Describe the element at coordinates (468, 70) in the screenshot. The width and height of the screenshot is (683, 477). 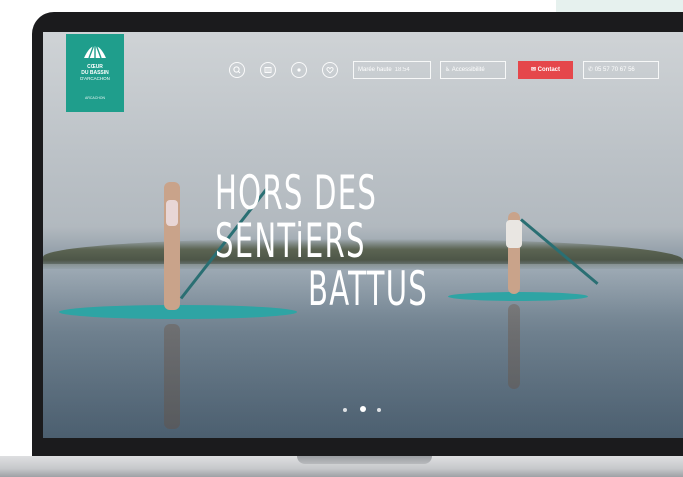
I see `accessibility-label: Accessibilité` at that location.